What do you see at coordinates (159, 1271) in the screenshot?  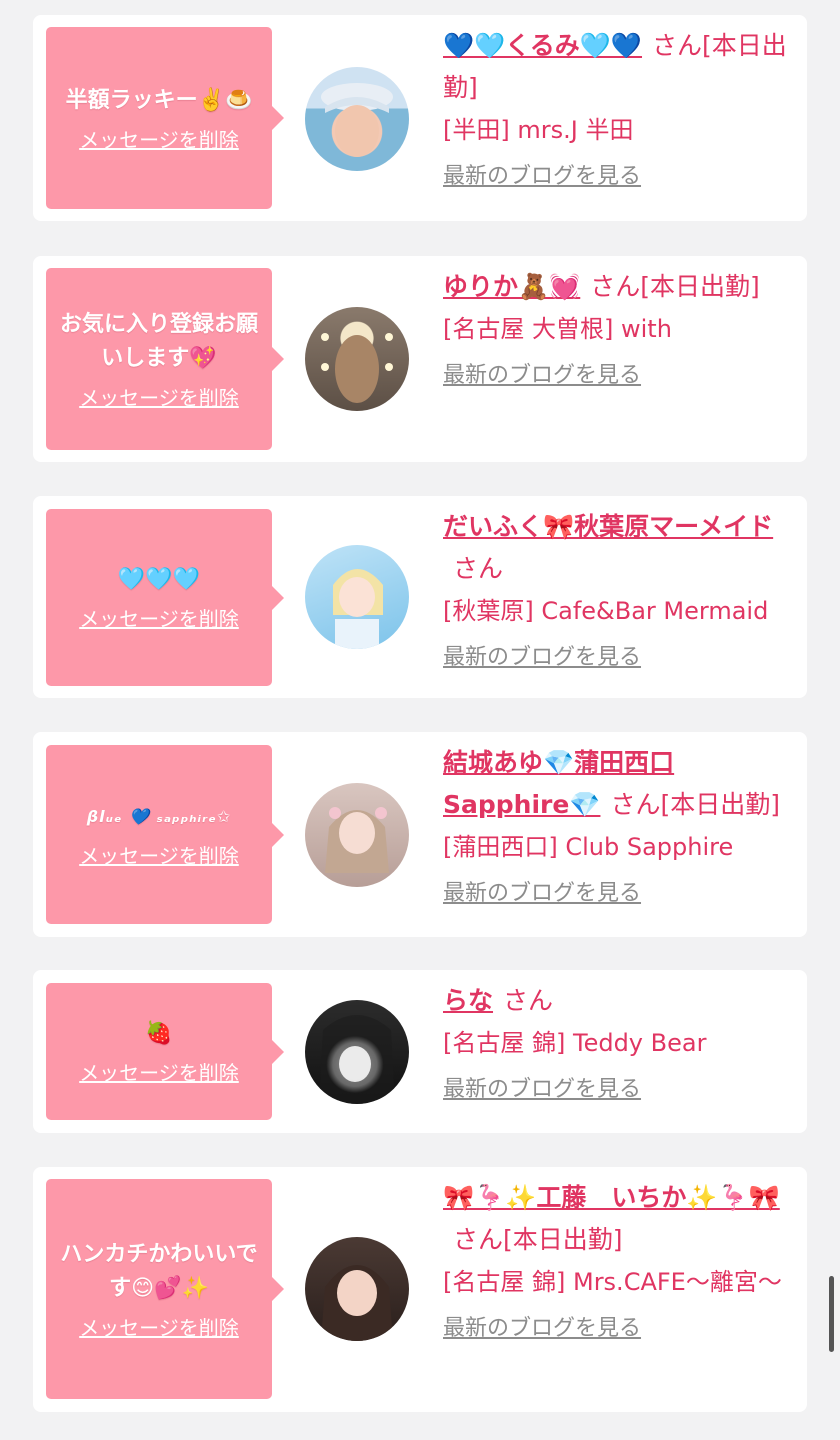 I see `message-text: ハンカチかわいいです😊💕✨` at bounding box center [159, 1271].